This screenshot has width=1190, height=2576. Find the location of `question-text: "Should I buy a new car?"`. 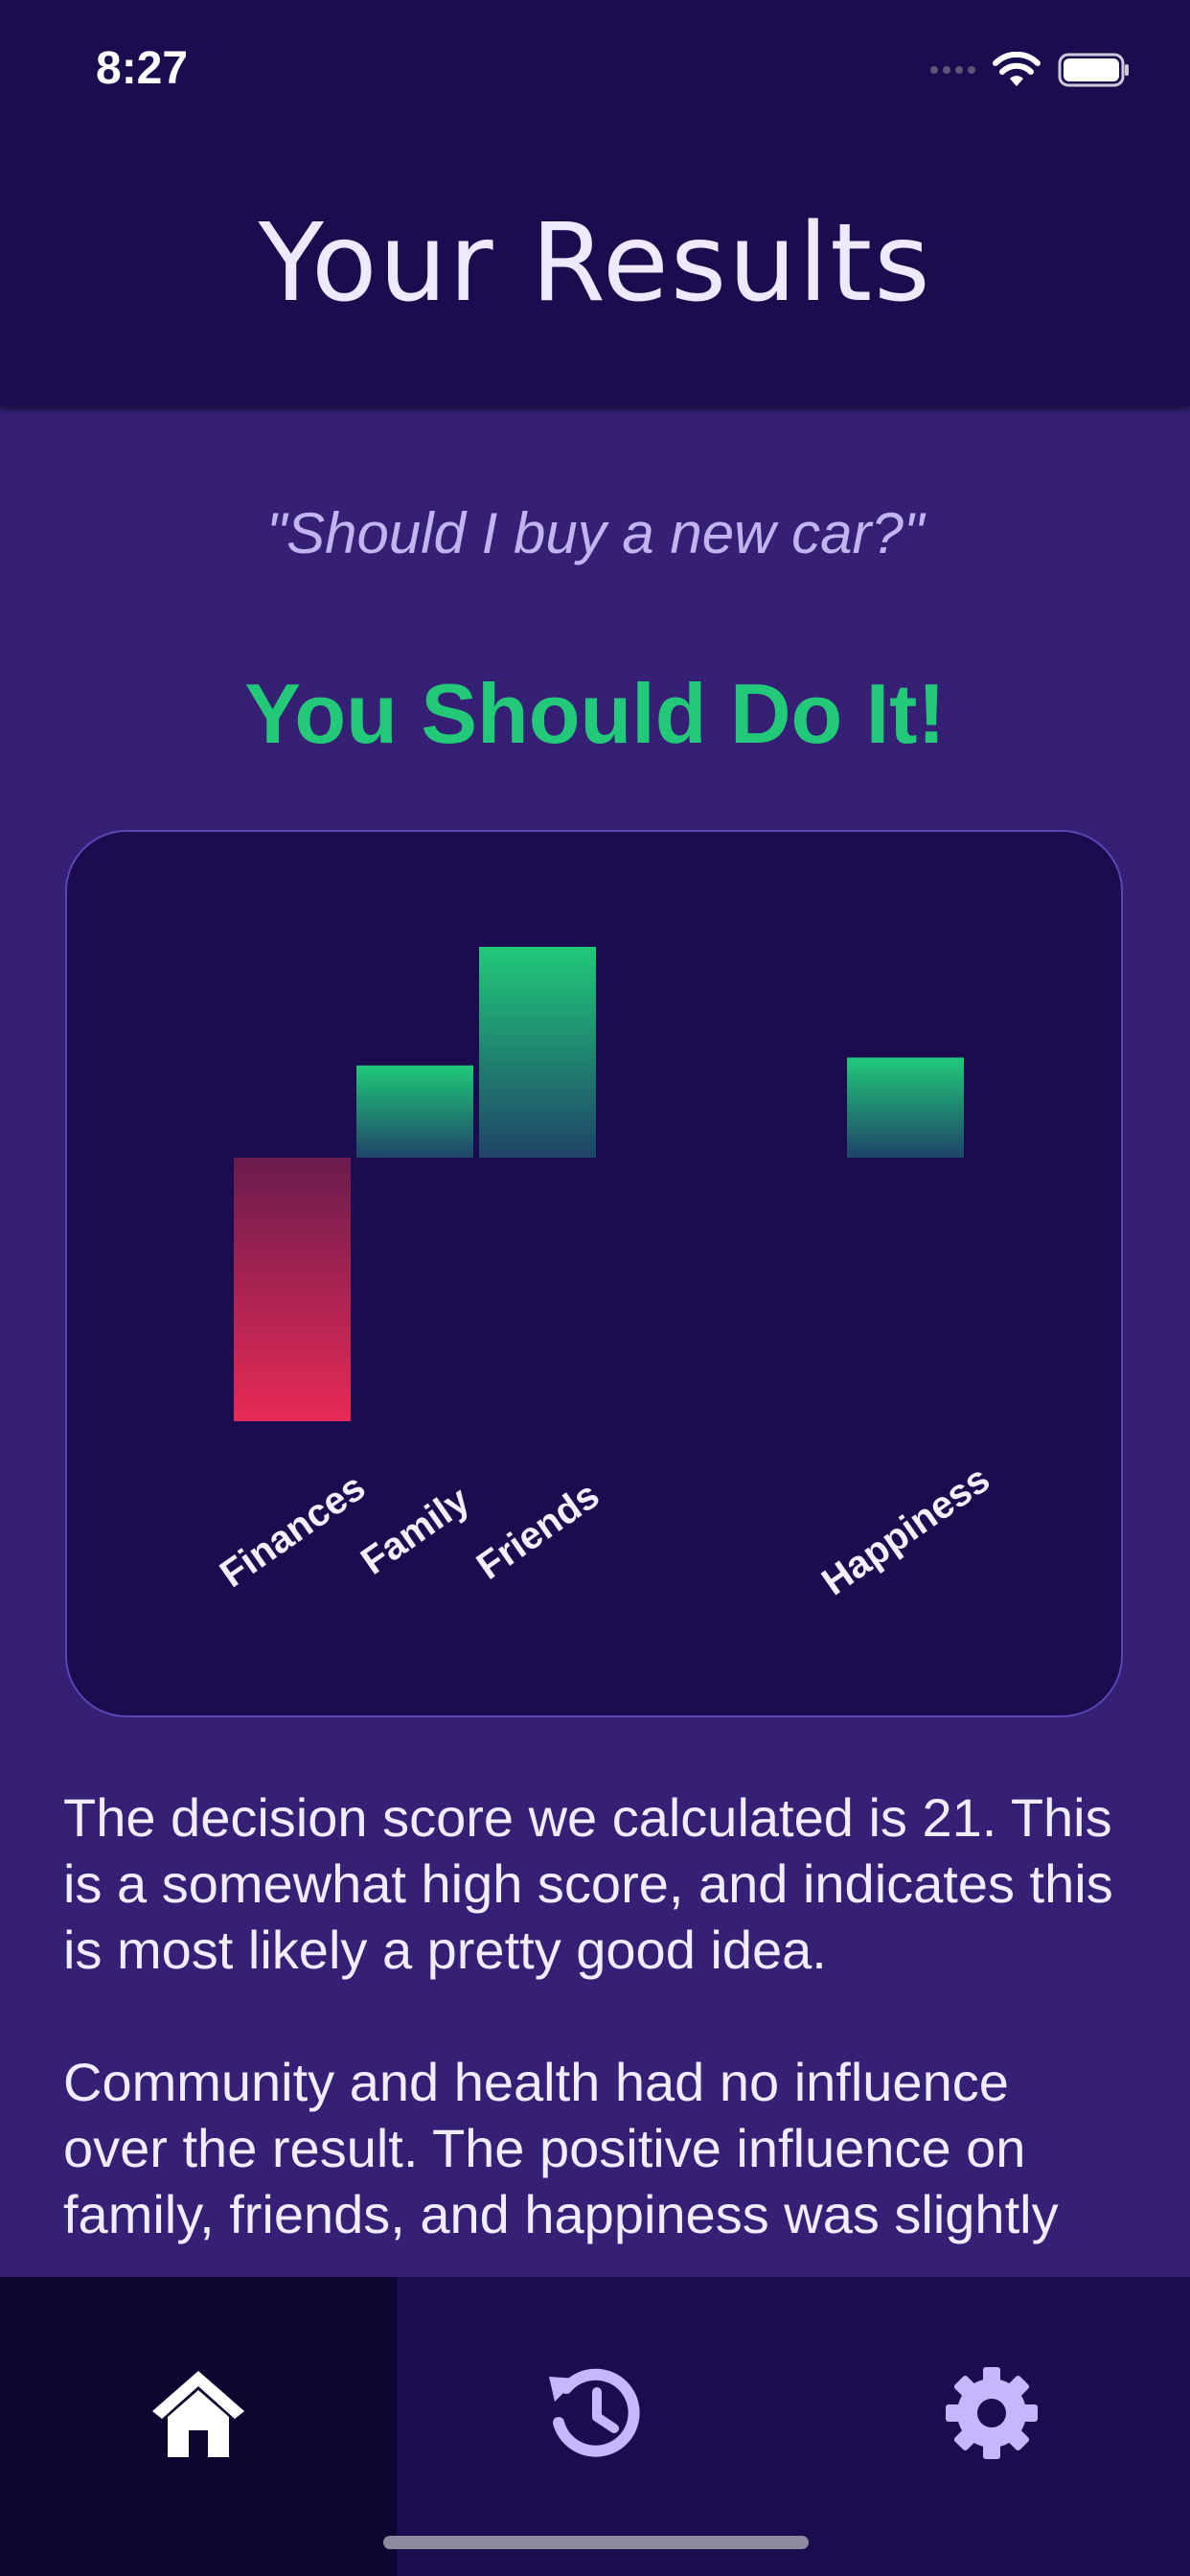

question-text: "Should I buy a new car?" is located at coordinates (595, 533).